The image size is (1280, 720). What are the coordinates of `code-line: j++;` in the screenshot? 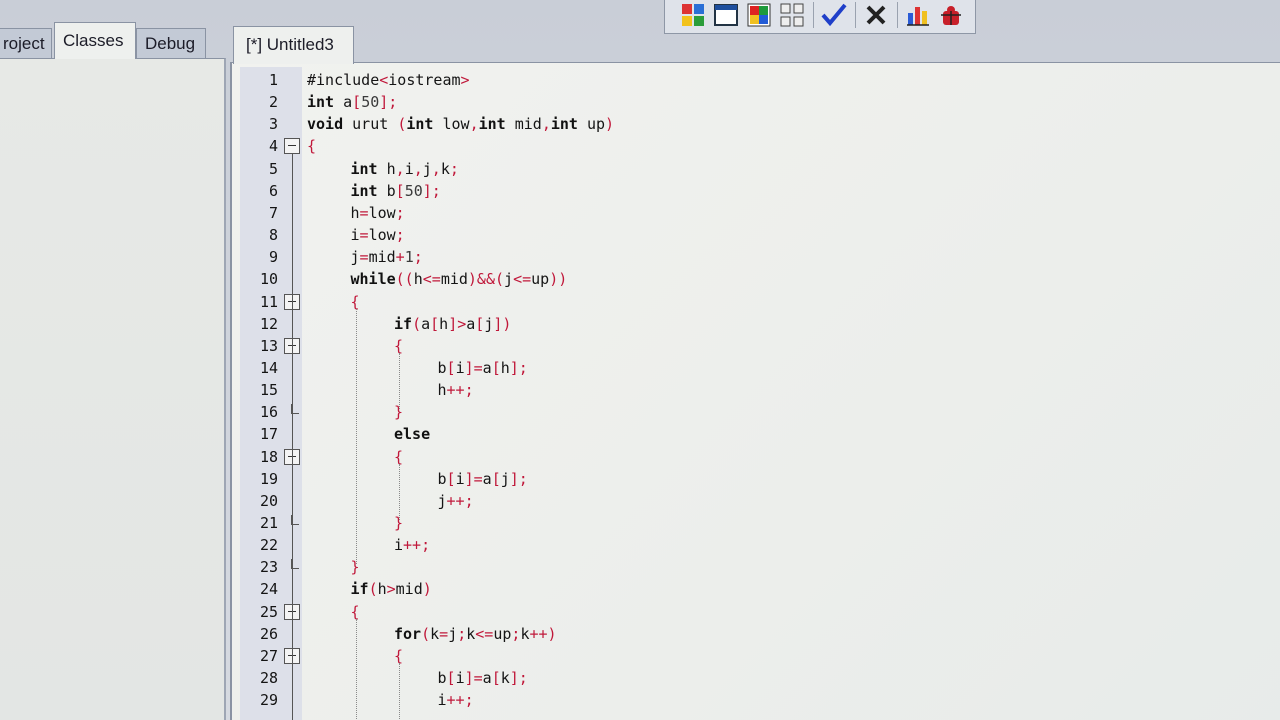 It's located at (456, 501).